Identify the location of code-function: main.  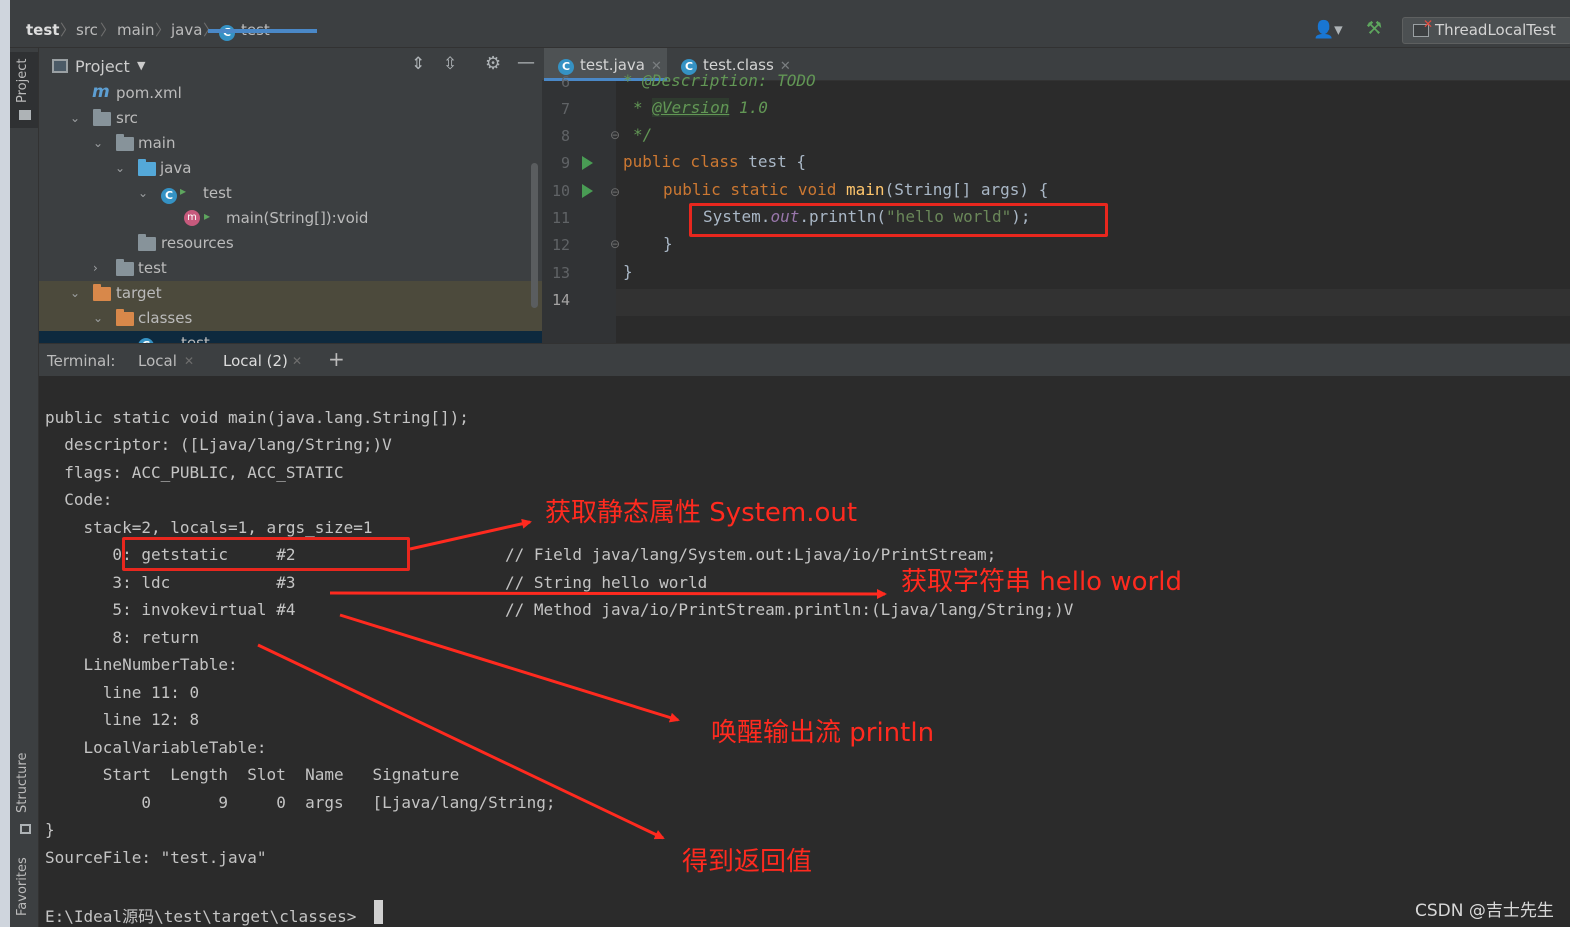
(865, 189).